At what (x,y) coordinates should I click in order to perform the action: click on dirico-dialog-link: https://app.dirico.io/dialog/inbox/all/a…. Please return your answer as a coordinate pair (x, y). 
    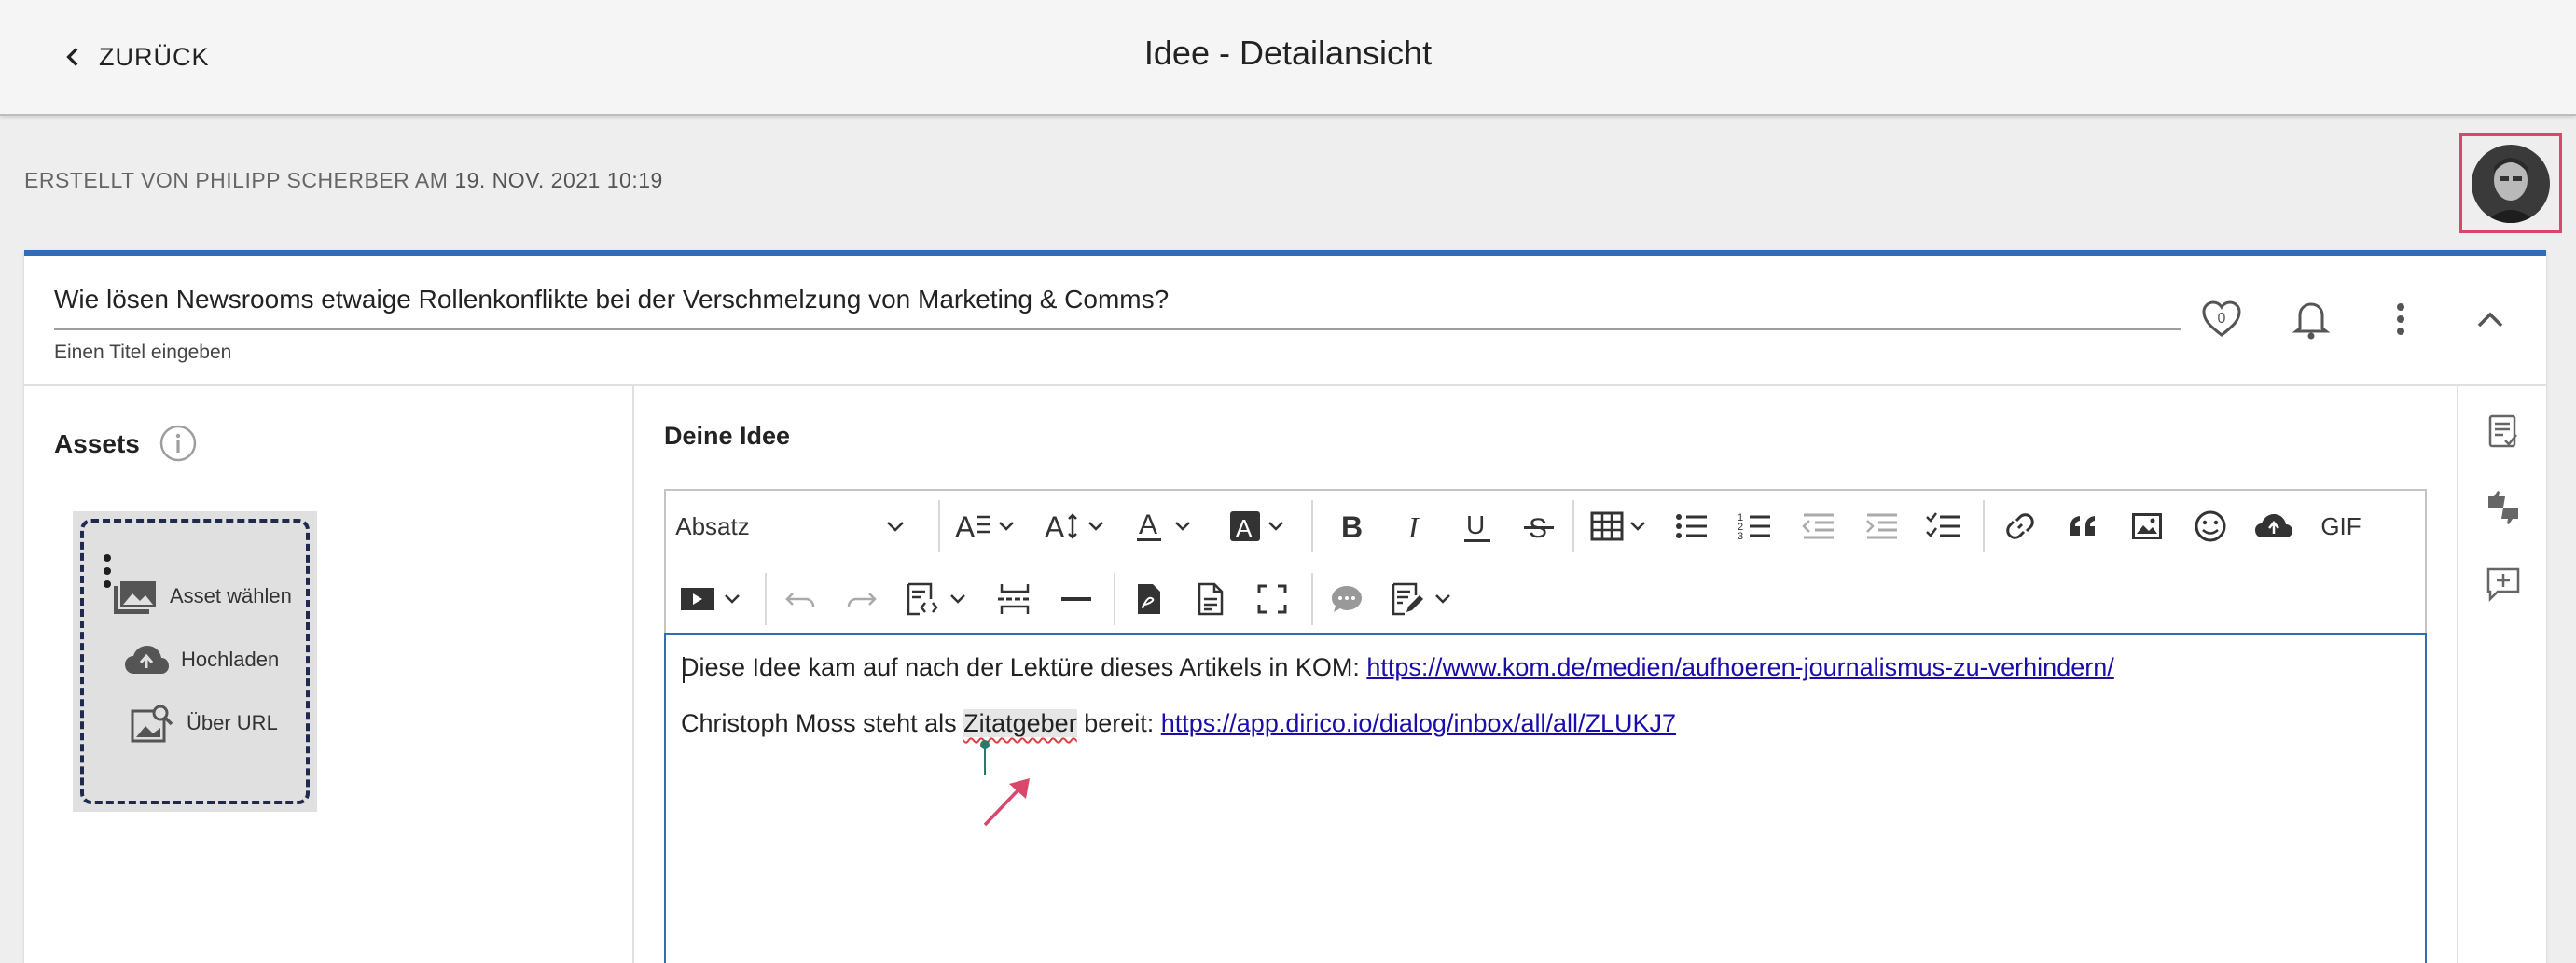
    Looking at the image, I should click on (1418, 723).